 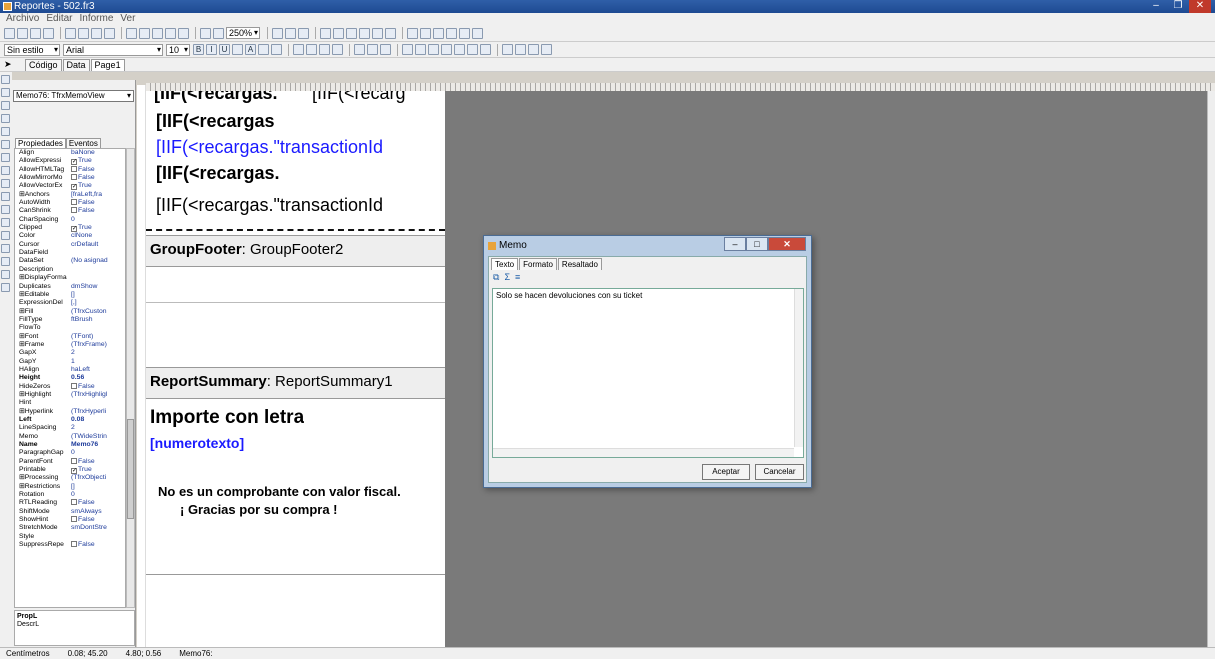 What do you see at coordinates (263, 49) in the screenshot?
I see `highlight-icon` at bounding box center [263, 49].